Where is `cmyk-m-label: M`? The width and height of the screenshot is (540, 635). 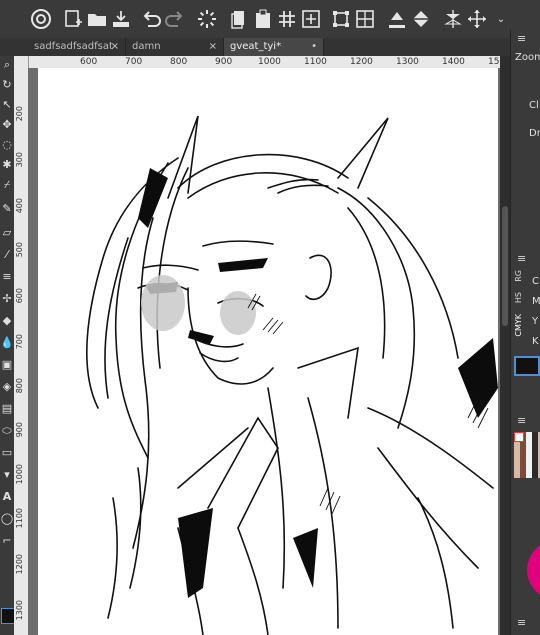 cmyk-m-label: M is located at coordinates (536, 301).